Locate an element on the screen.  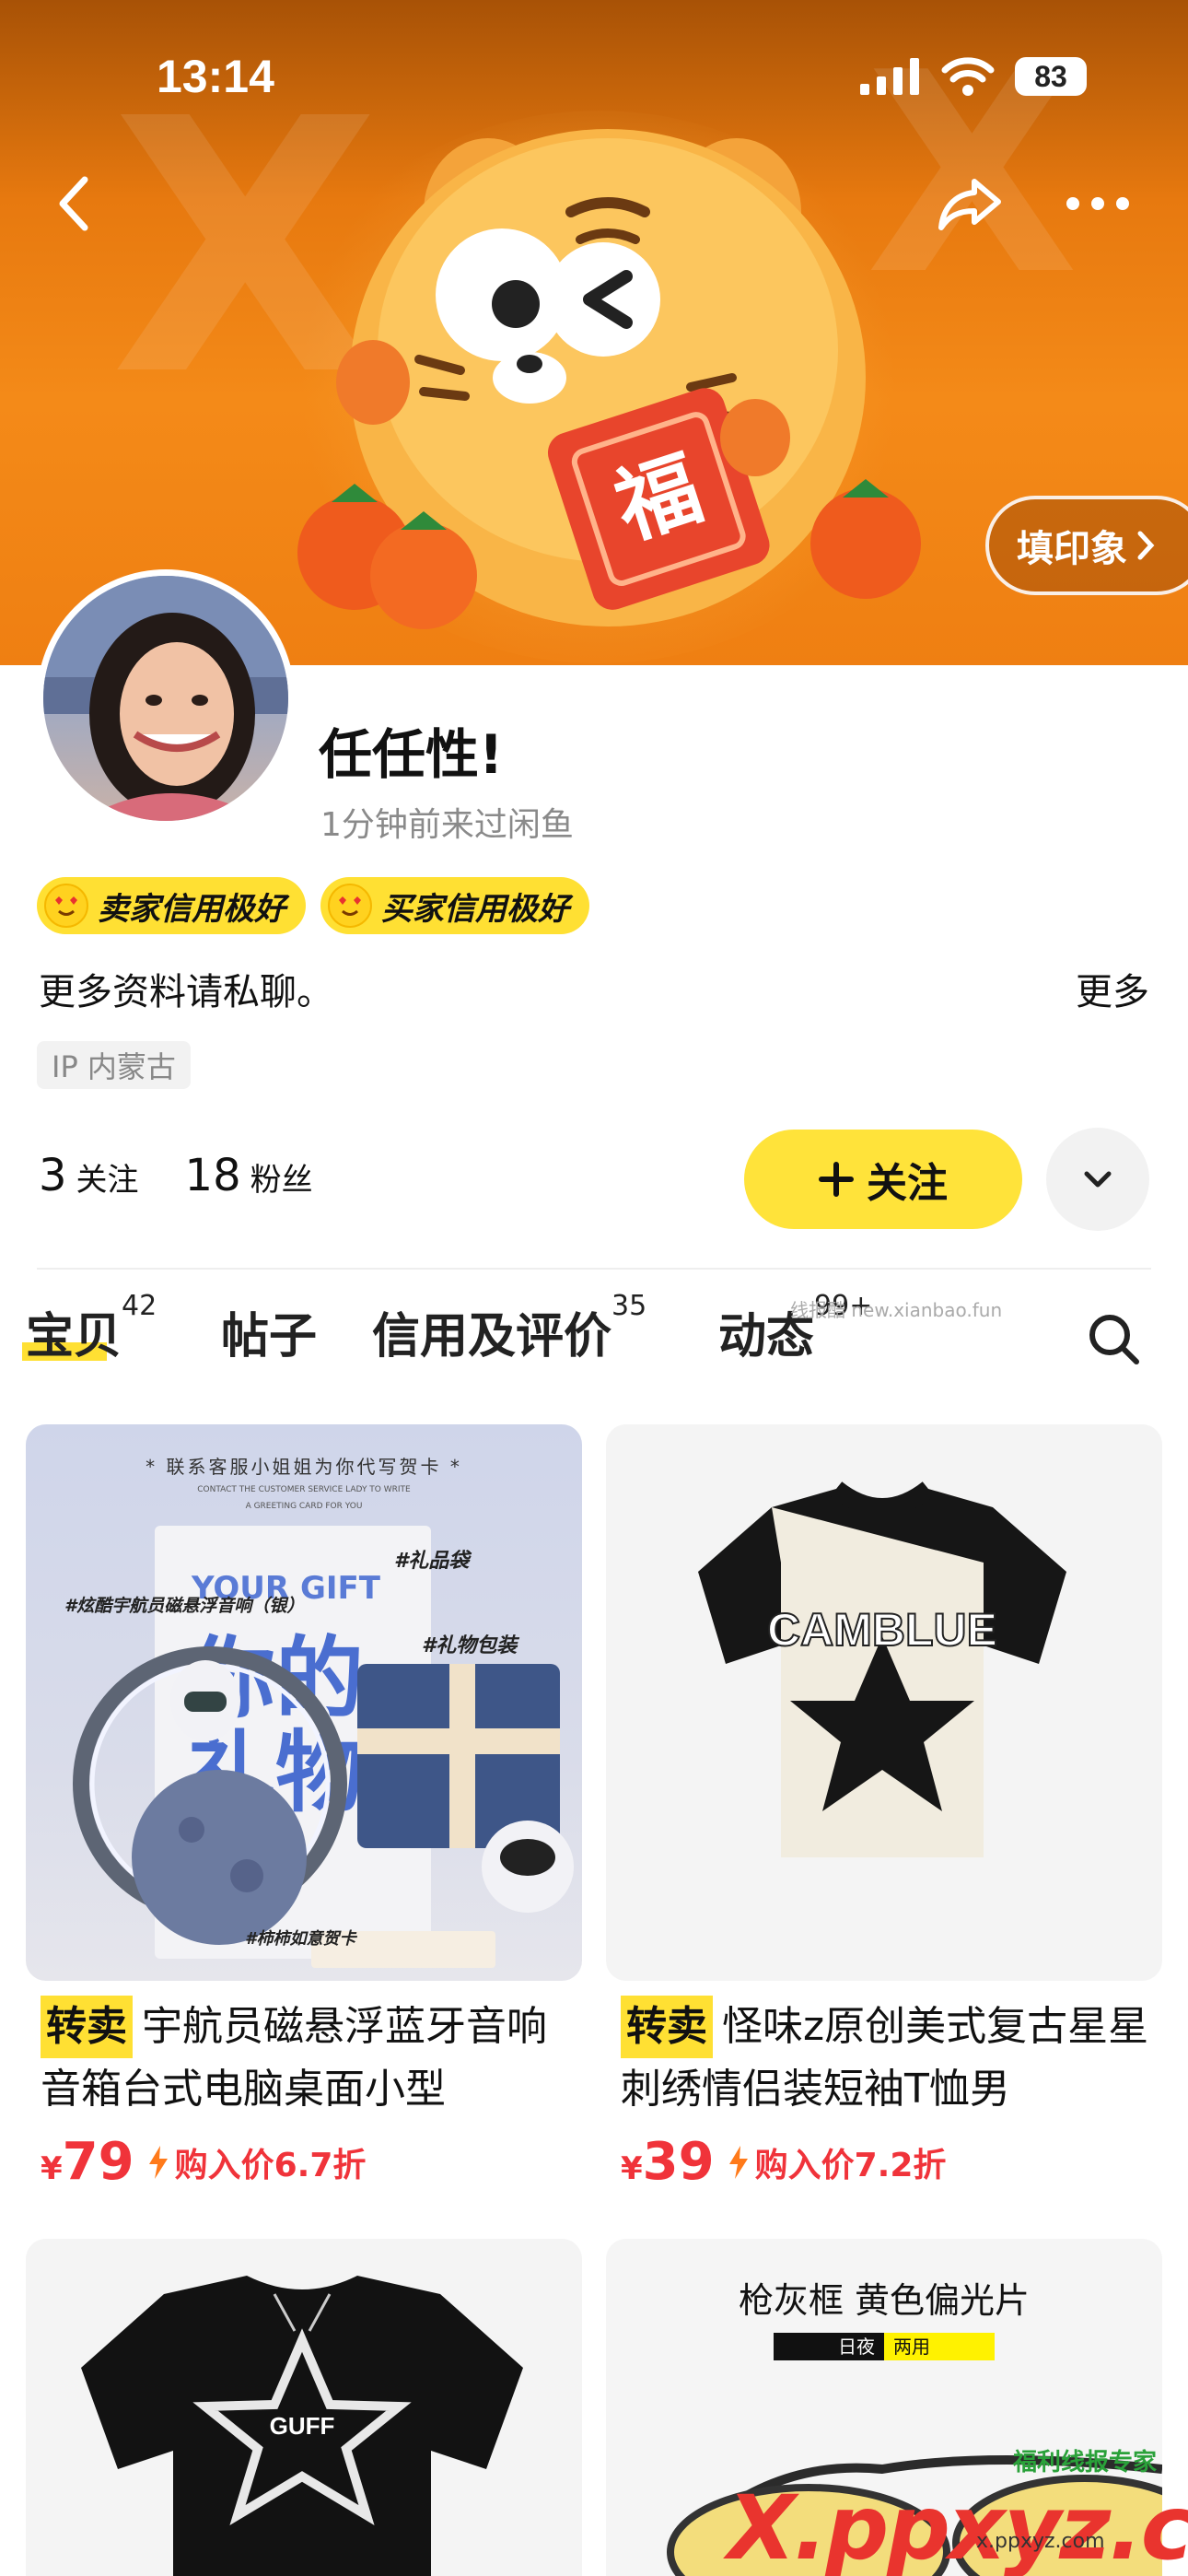
avatar is located at coordinates (166, 698).